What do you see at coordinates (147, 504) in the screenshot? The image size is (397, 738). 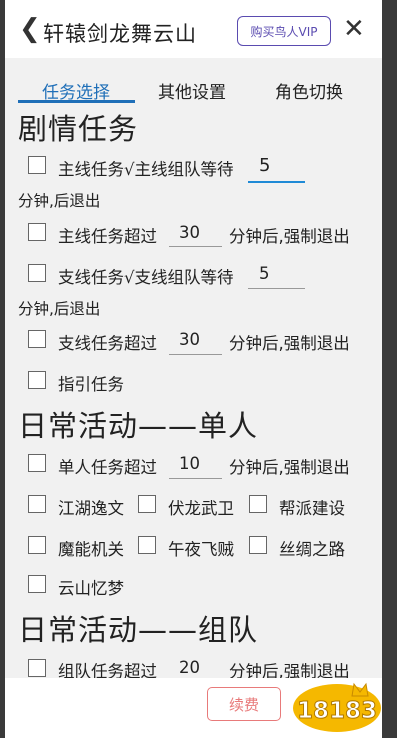 I see `fulong-checkbox` at bounding box center [147, 504].